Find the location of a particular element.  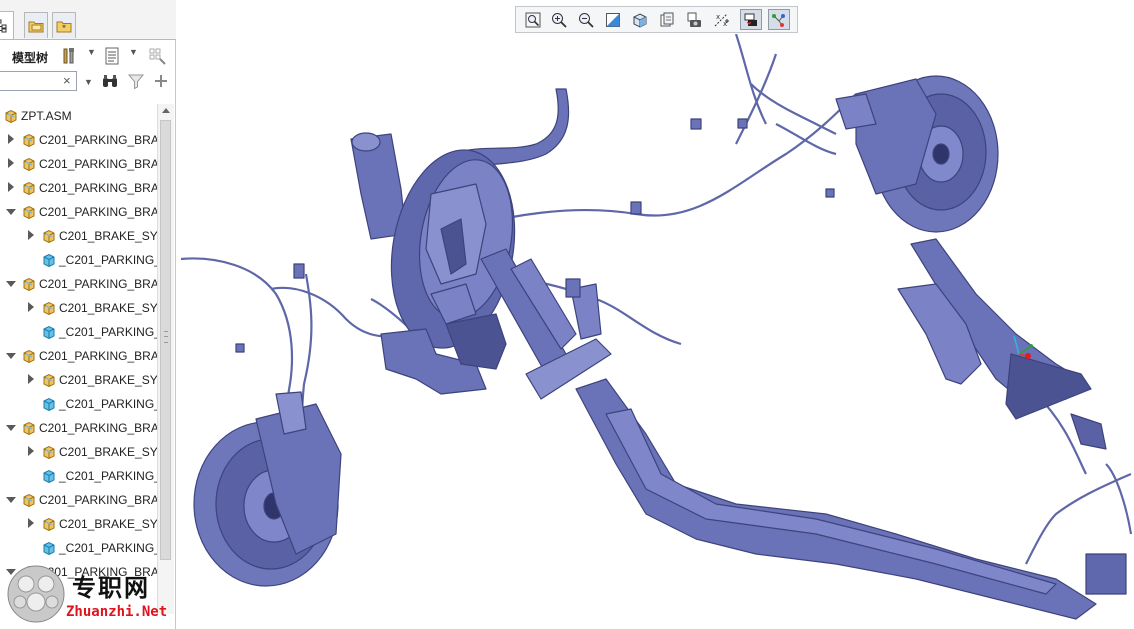

left-brake-disc is located at coordinates (267, 489).